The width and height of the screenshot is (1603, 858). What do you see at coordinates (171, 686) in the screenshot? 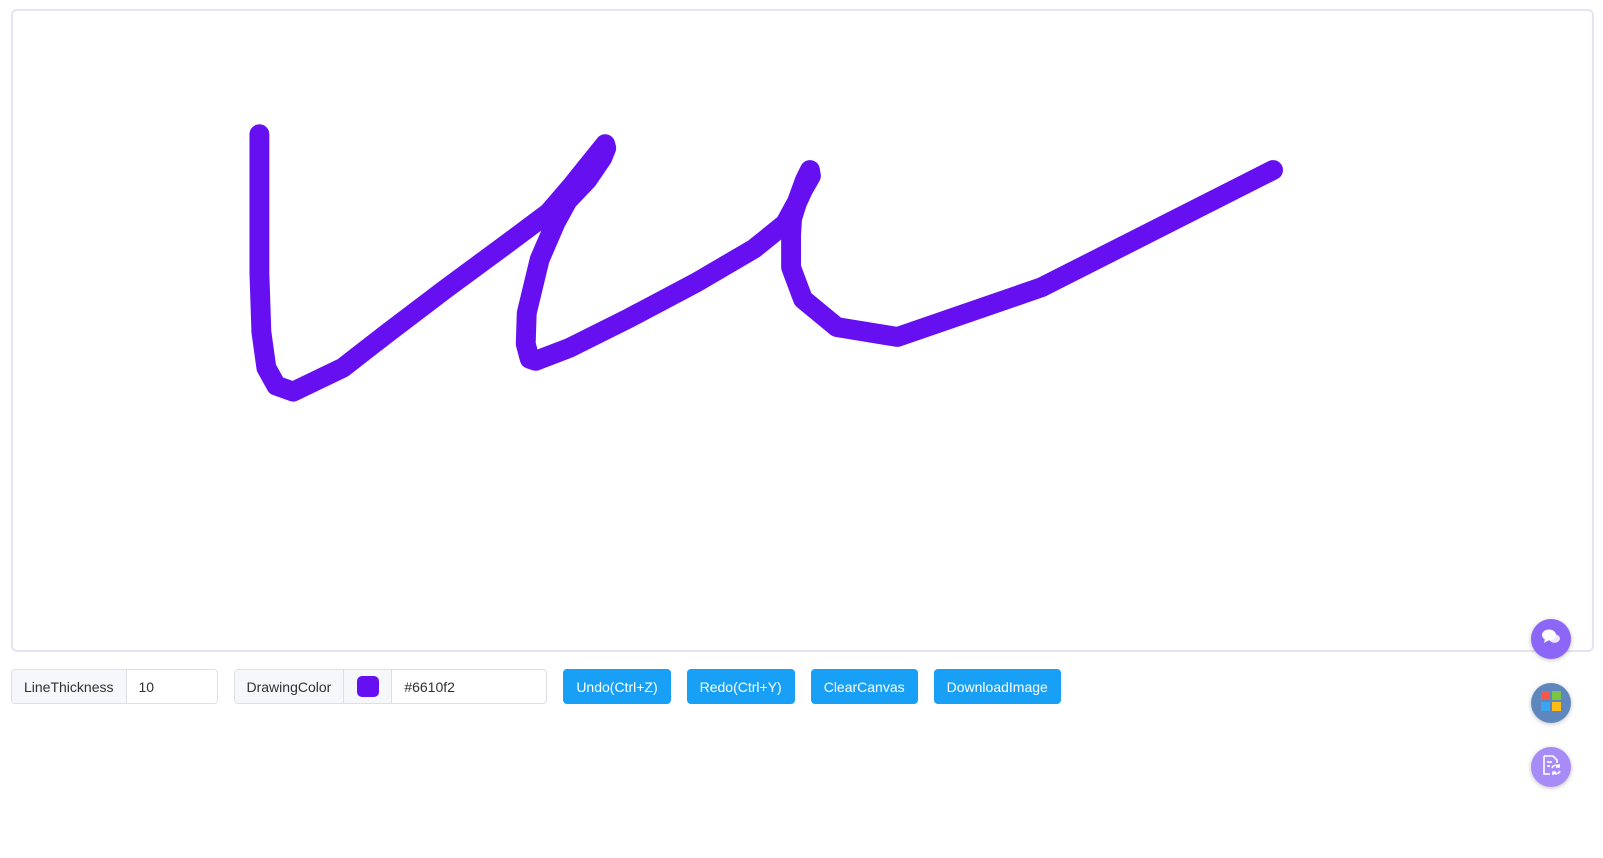
I see `line-thickness-input` at bounding box center [171, 686].